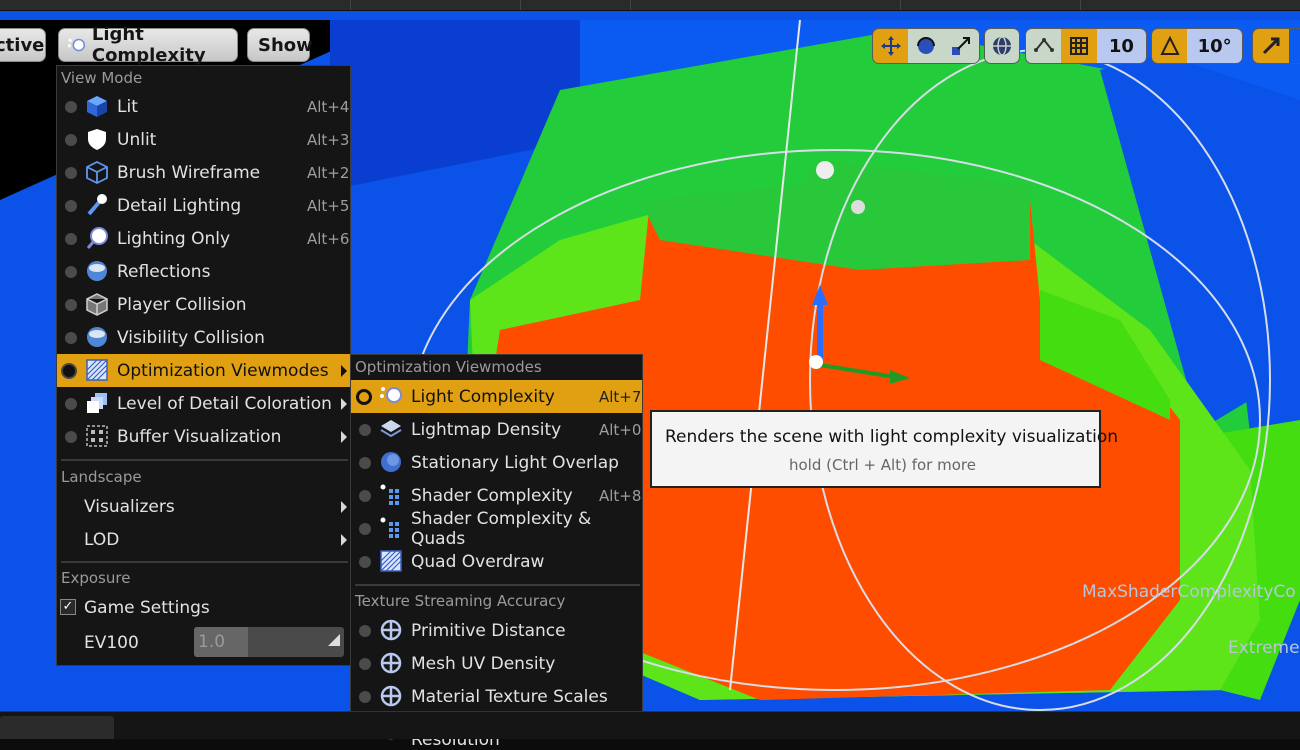  I want to click on menu-item-light-complexity: Light Complexity Alt+7, so click(496, 396).